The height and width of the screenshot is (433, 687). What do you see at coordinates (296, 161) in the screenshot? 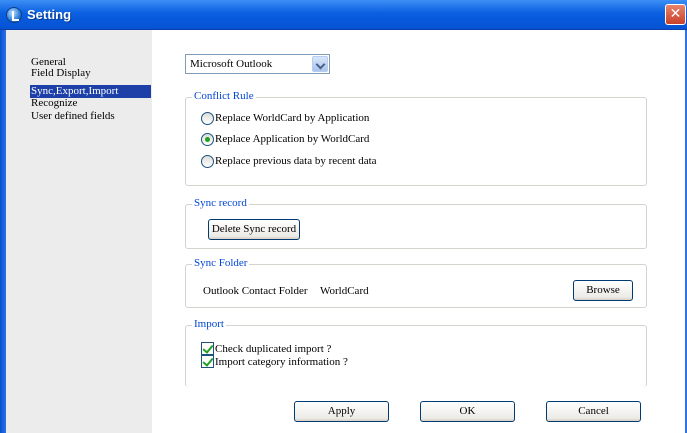
I see `radio-label: Replace previous data by recent data` at bounding box center [296, 161].